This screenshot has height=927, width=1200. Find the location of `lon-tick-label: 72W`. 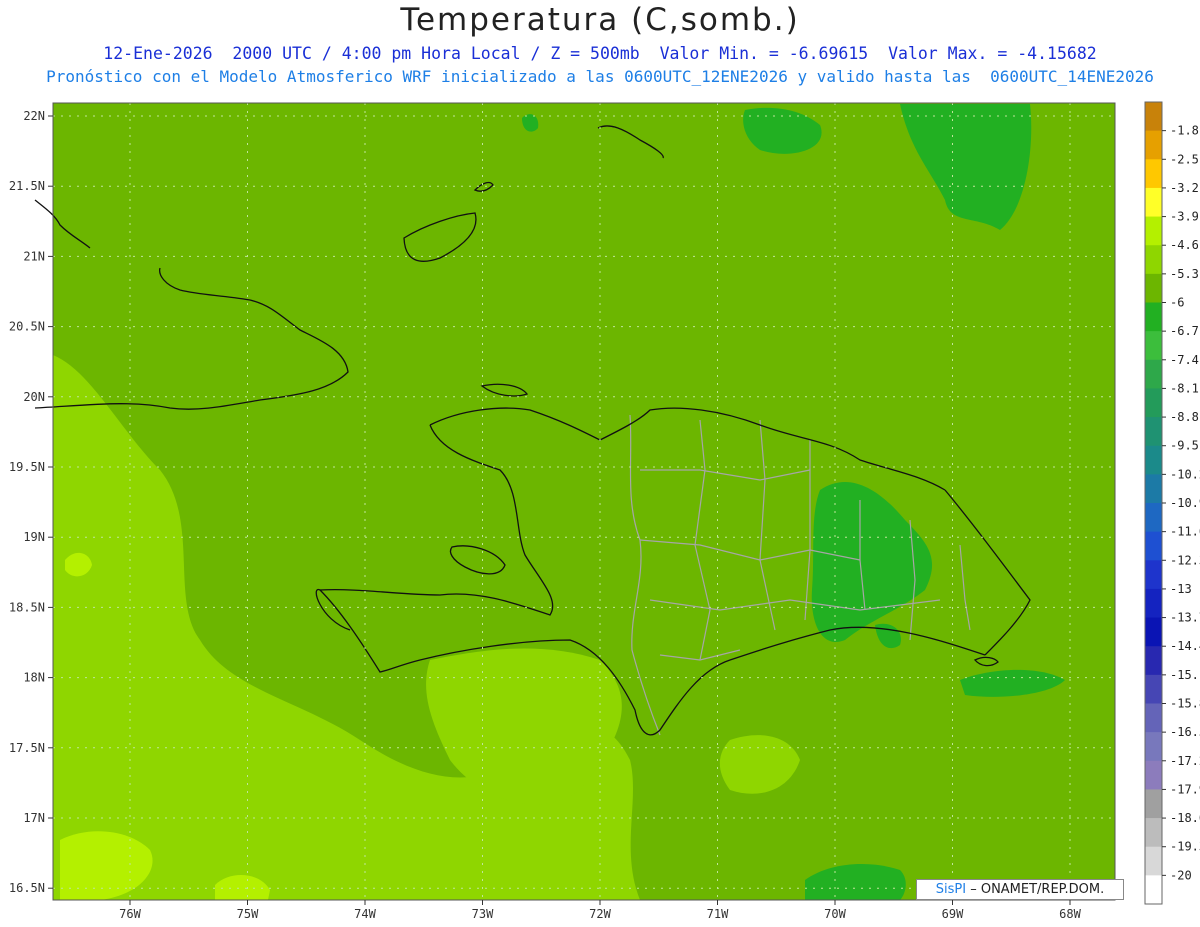

lon-tick-label: 72W is located at coordinates (600, 914).